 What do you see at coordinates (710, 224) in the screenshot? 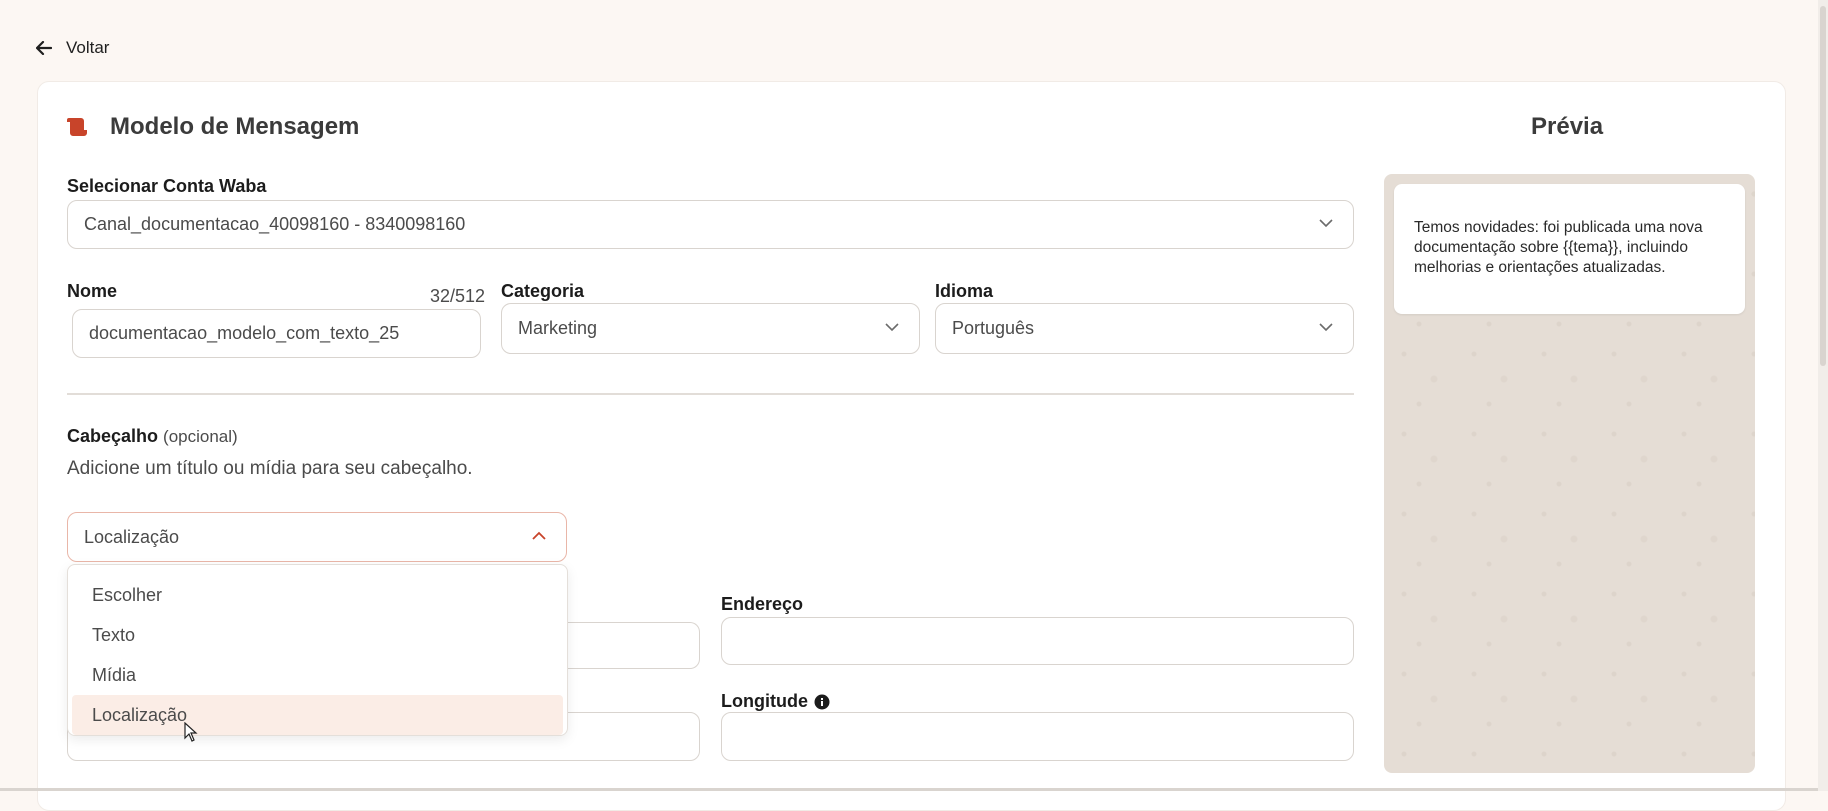
I see `waba-select: Canal_documentacao_40098160 - 8340098160` at bounding box center [710, 224].